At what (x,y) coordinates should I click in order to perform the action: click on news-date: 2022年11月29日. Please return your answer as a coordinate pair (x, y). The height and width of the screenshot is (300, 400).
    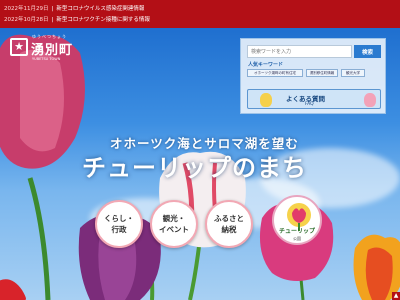
    Looking at the image, I should click on (26, 9).